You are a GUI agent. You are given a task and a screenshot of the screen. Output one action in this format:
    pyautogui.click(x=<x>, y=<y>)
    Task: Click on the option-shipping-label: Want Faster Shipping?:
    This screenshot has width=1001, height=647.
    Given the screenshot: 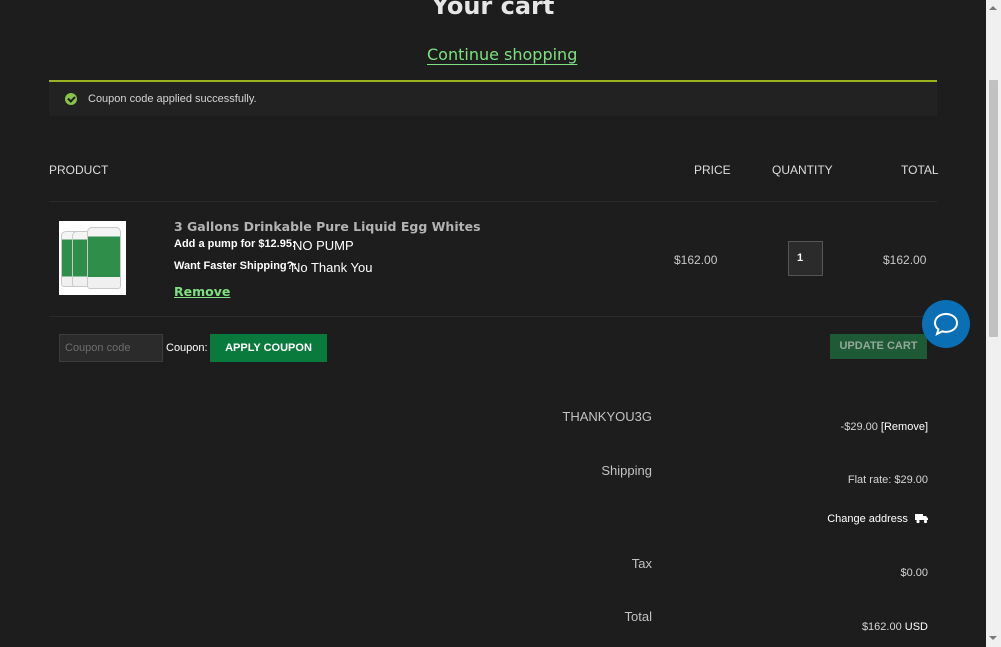 What is the action you would take?
    pyautogui.click(x=236, y=266)
    